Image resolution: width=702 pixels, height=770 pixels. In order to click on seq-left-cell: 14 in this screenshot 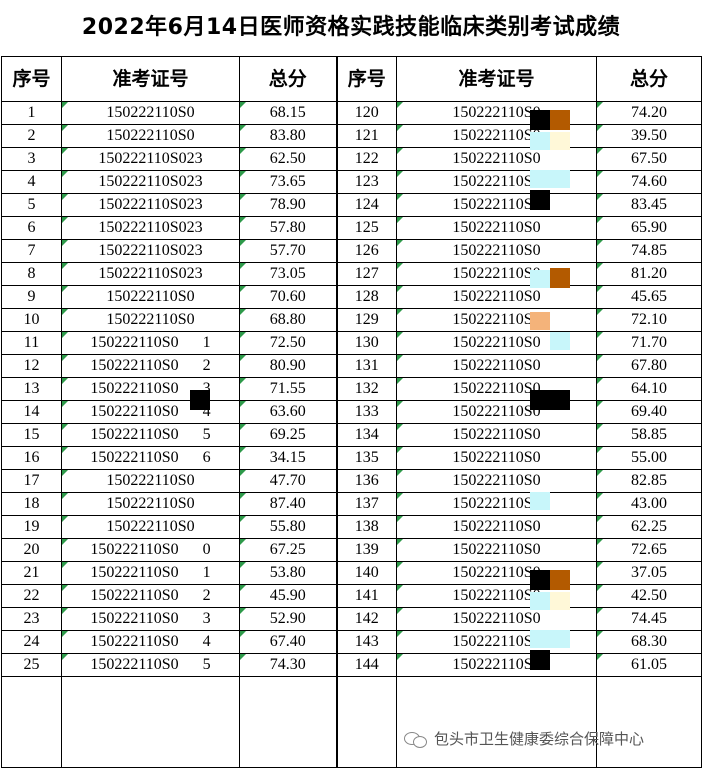, I will do `click(31, 412)`.